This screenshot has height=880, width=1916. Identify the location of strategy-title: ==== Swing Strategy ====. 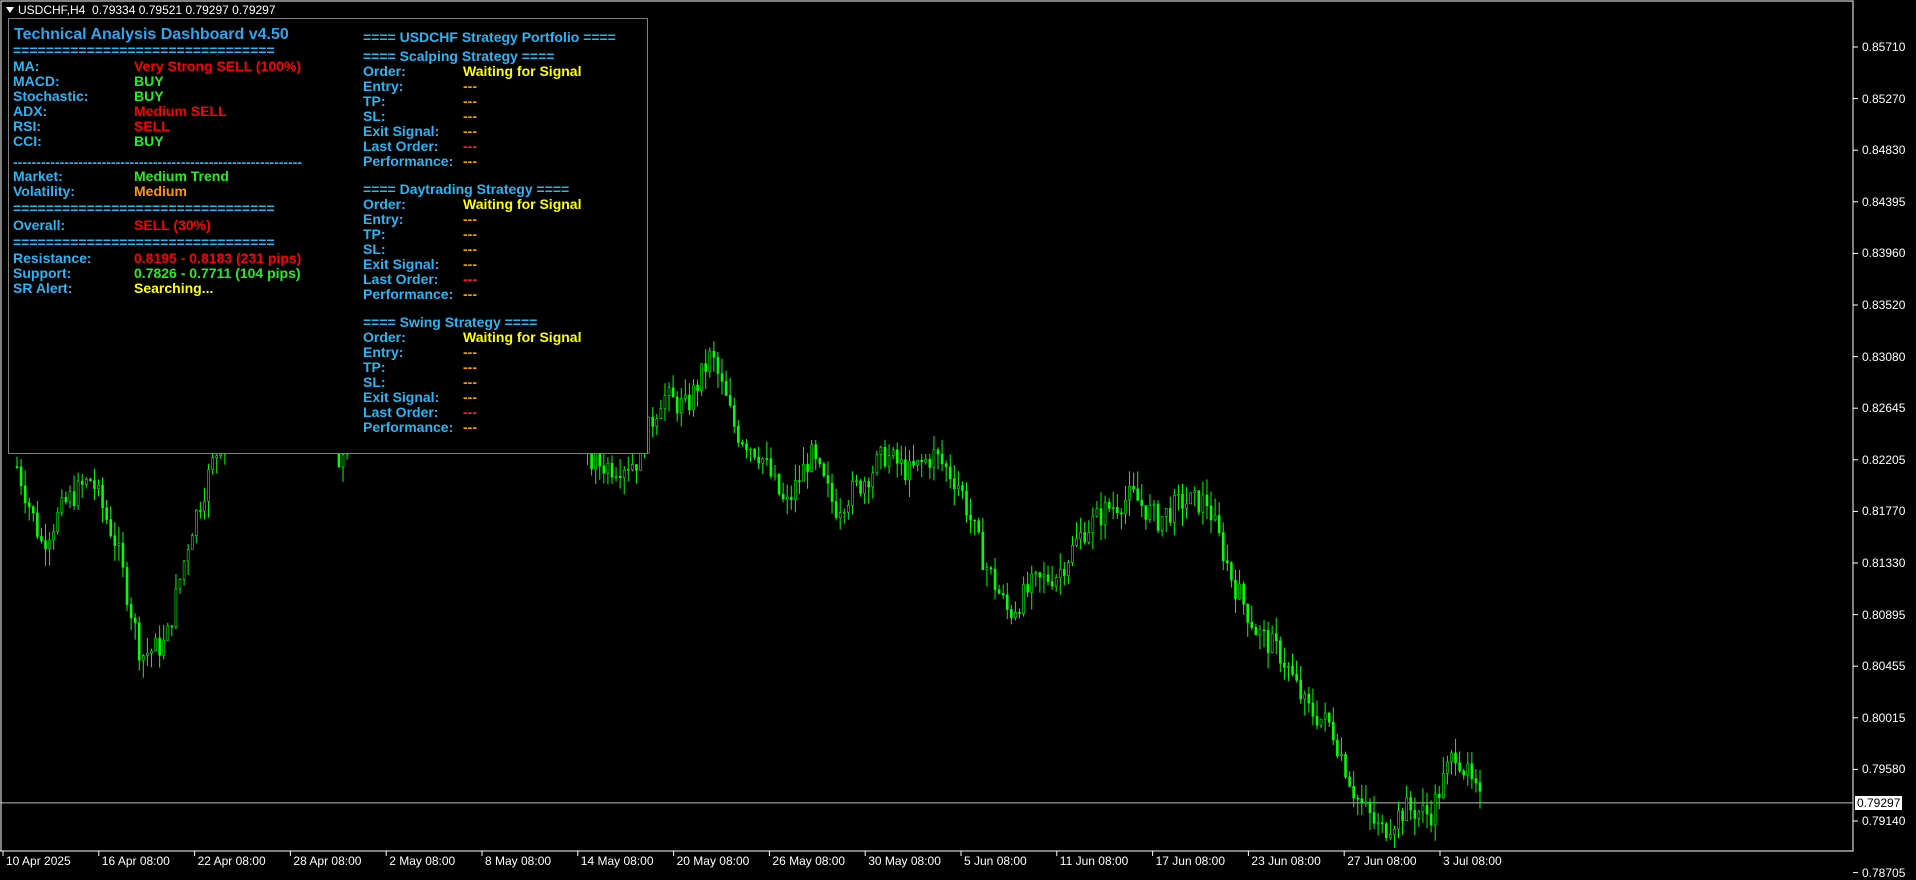
(450, 322).